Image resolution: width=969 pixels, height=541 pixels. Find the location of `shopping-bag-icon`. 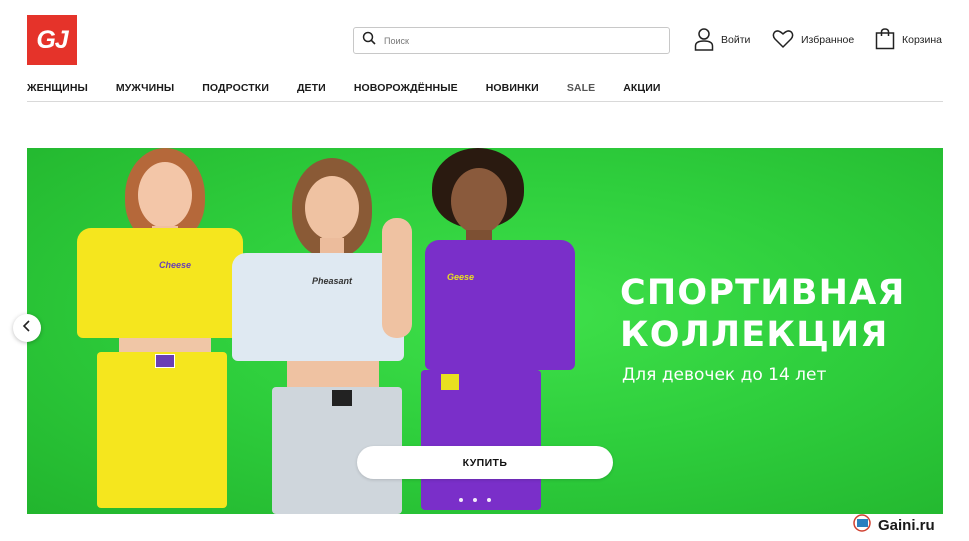

shopping-bag-icon is located at coordinates (885, 40).